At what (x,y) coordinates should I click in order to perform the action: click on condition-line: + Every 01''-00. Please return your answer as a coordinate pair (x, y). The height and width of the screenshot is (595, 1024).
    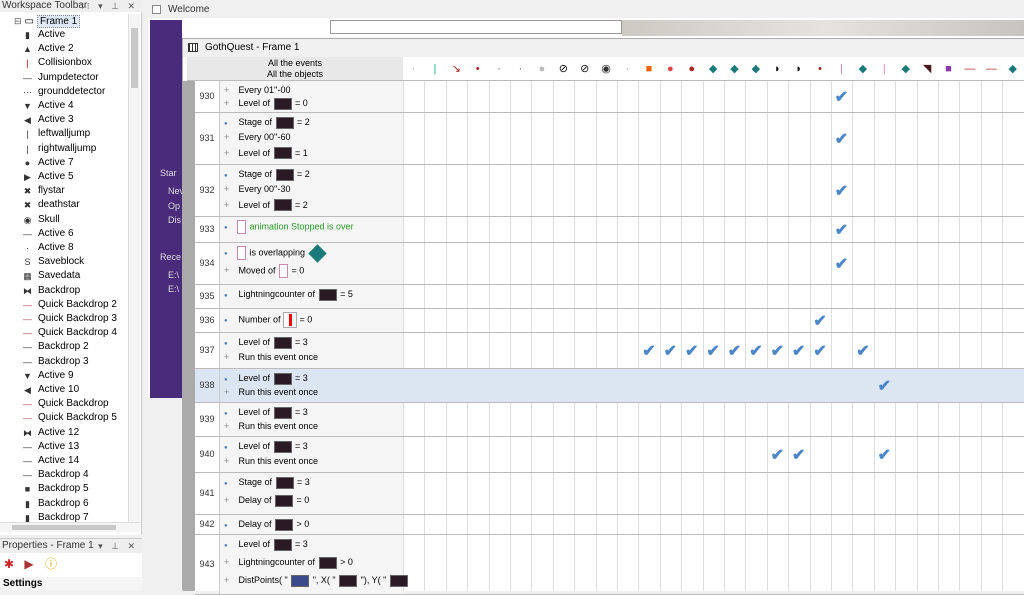
    Looking at the image, I should click on (257, 90).